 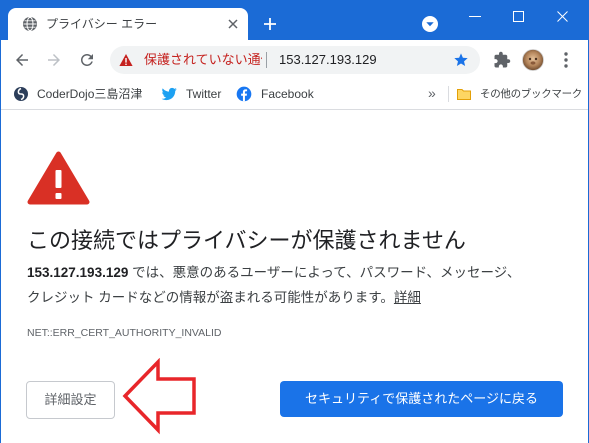 What do you see at coordinates (324, 272) in the screenshot?
I see `description-text-1: では、悪意のあるユーザーによって、パスワード、メッセージ、` at bounding box center [324, 272].